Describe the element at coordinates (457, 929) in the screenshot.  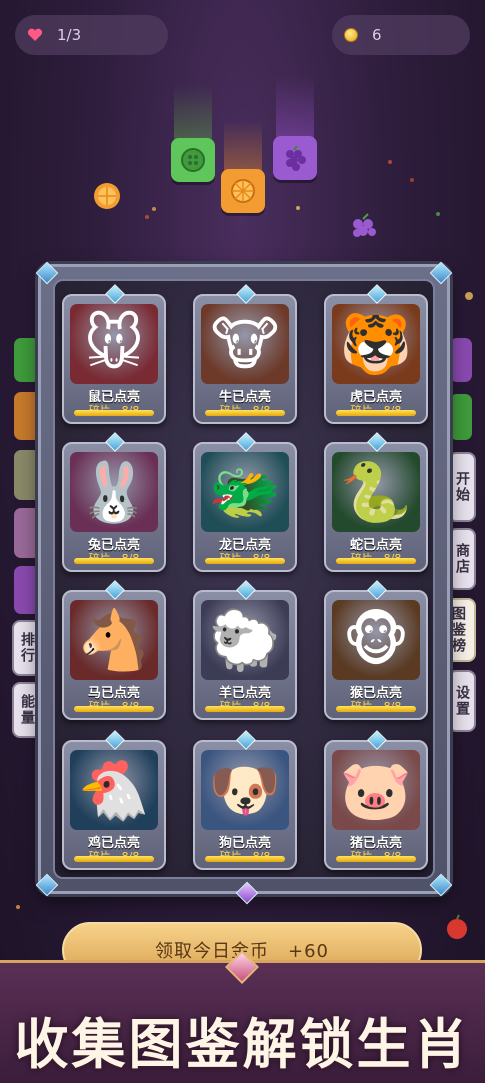
I see `apple-fruit-icon` at that location.